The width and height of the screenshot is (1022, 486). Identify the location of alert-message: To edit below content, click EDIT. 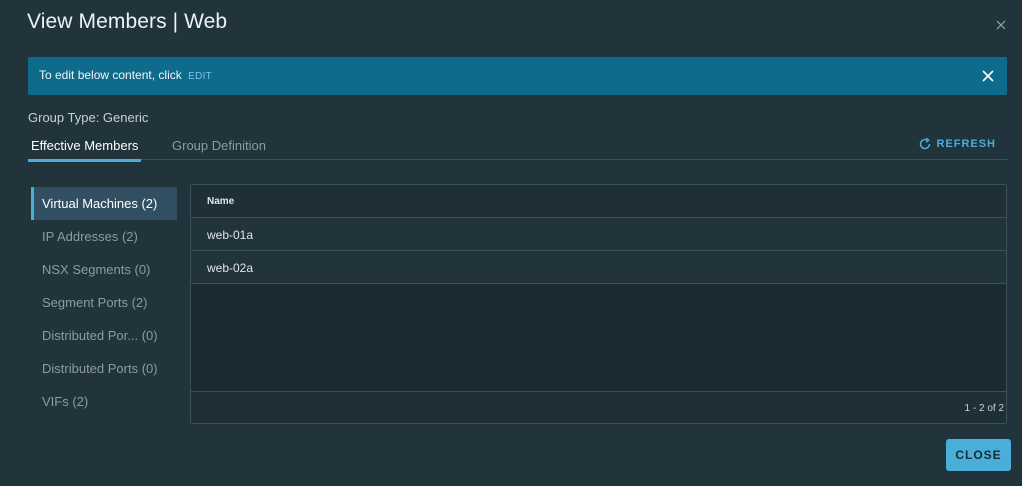
(125, 75).